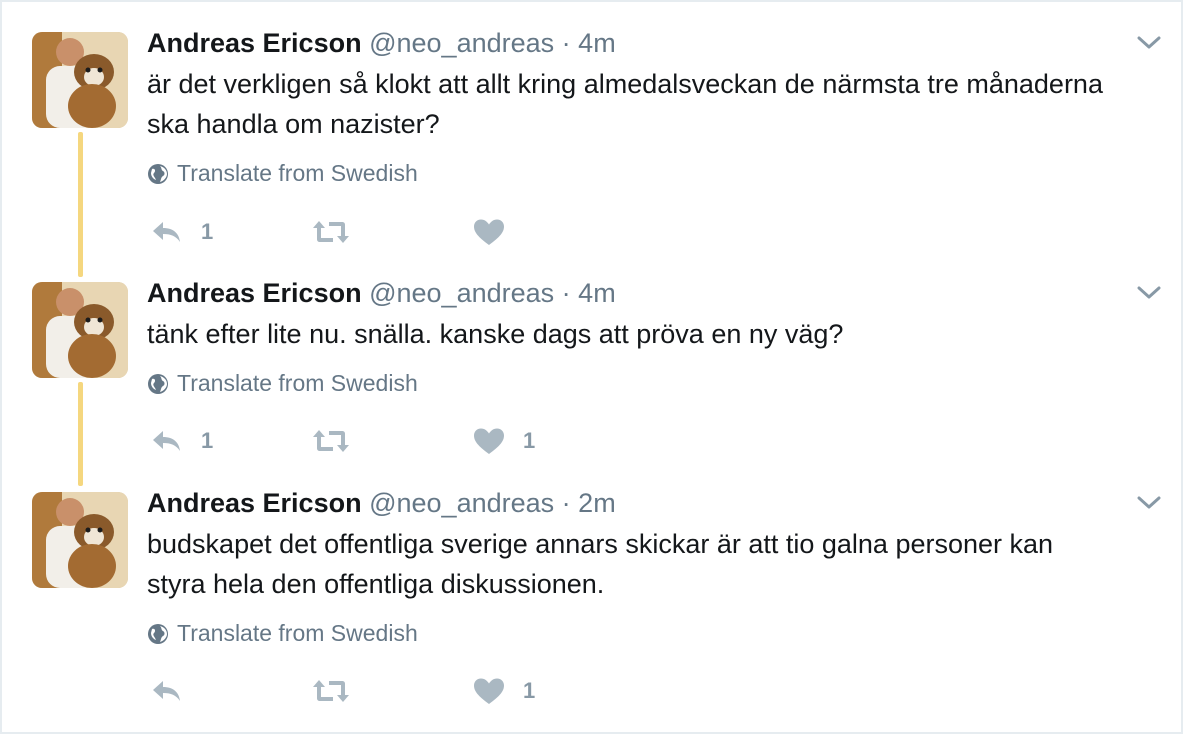 The height and width of the screenshot is (740, 1188). Describe the element at coordinates (597, 503) in the screenshot. I see `timestamp: 2m` at that location.